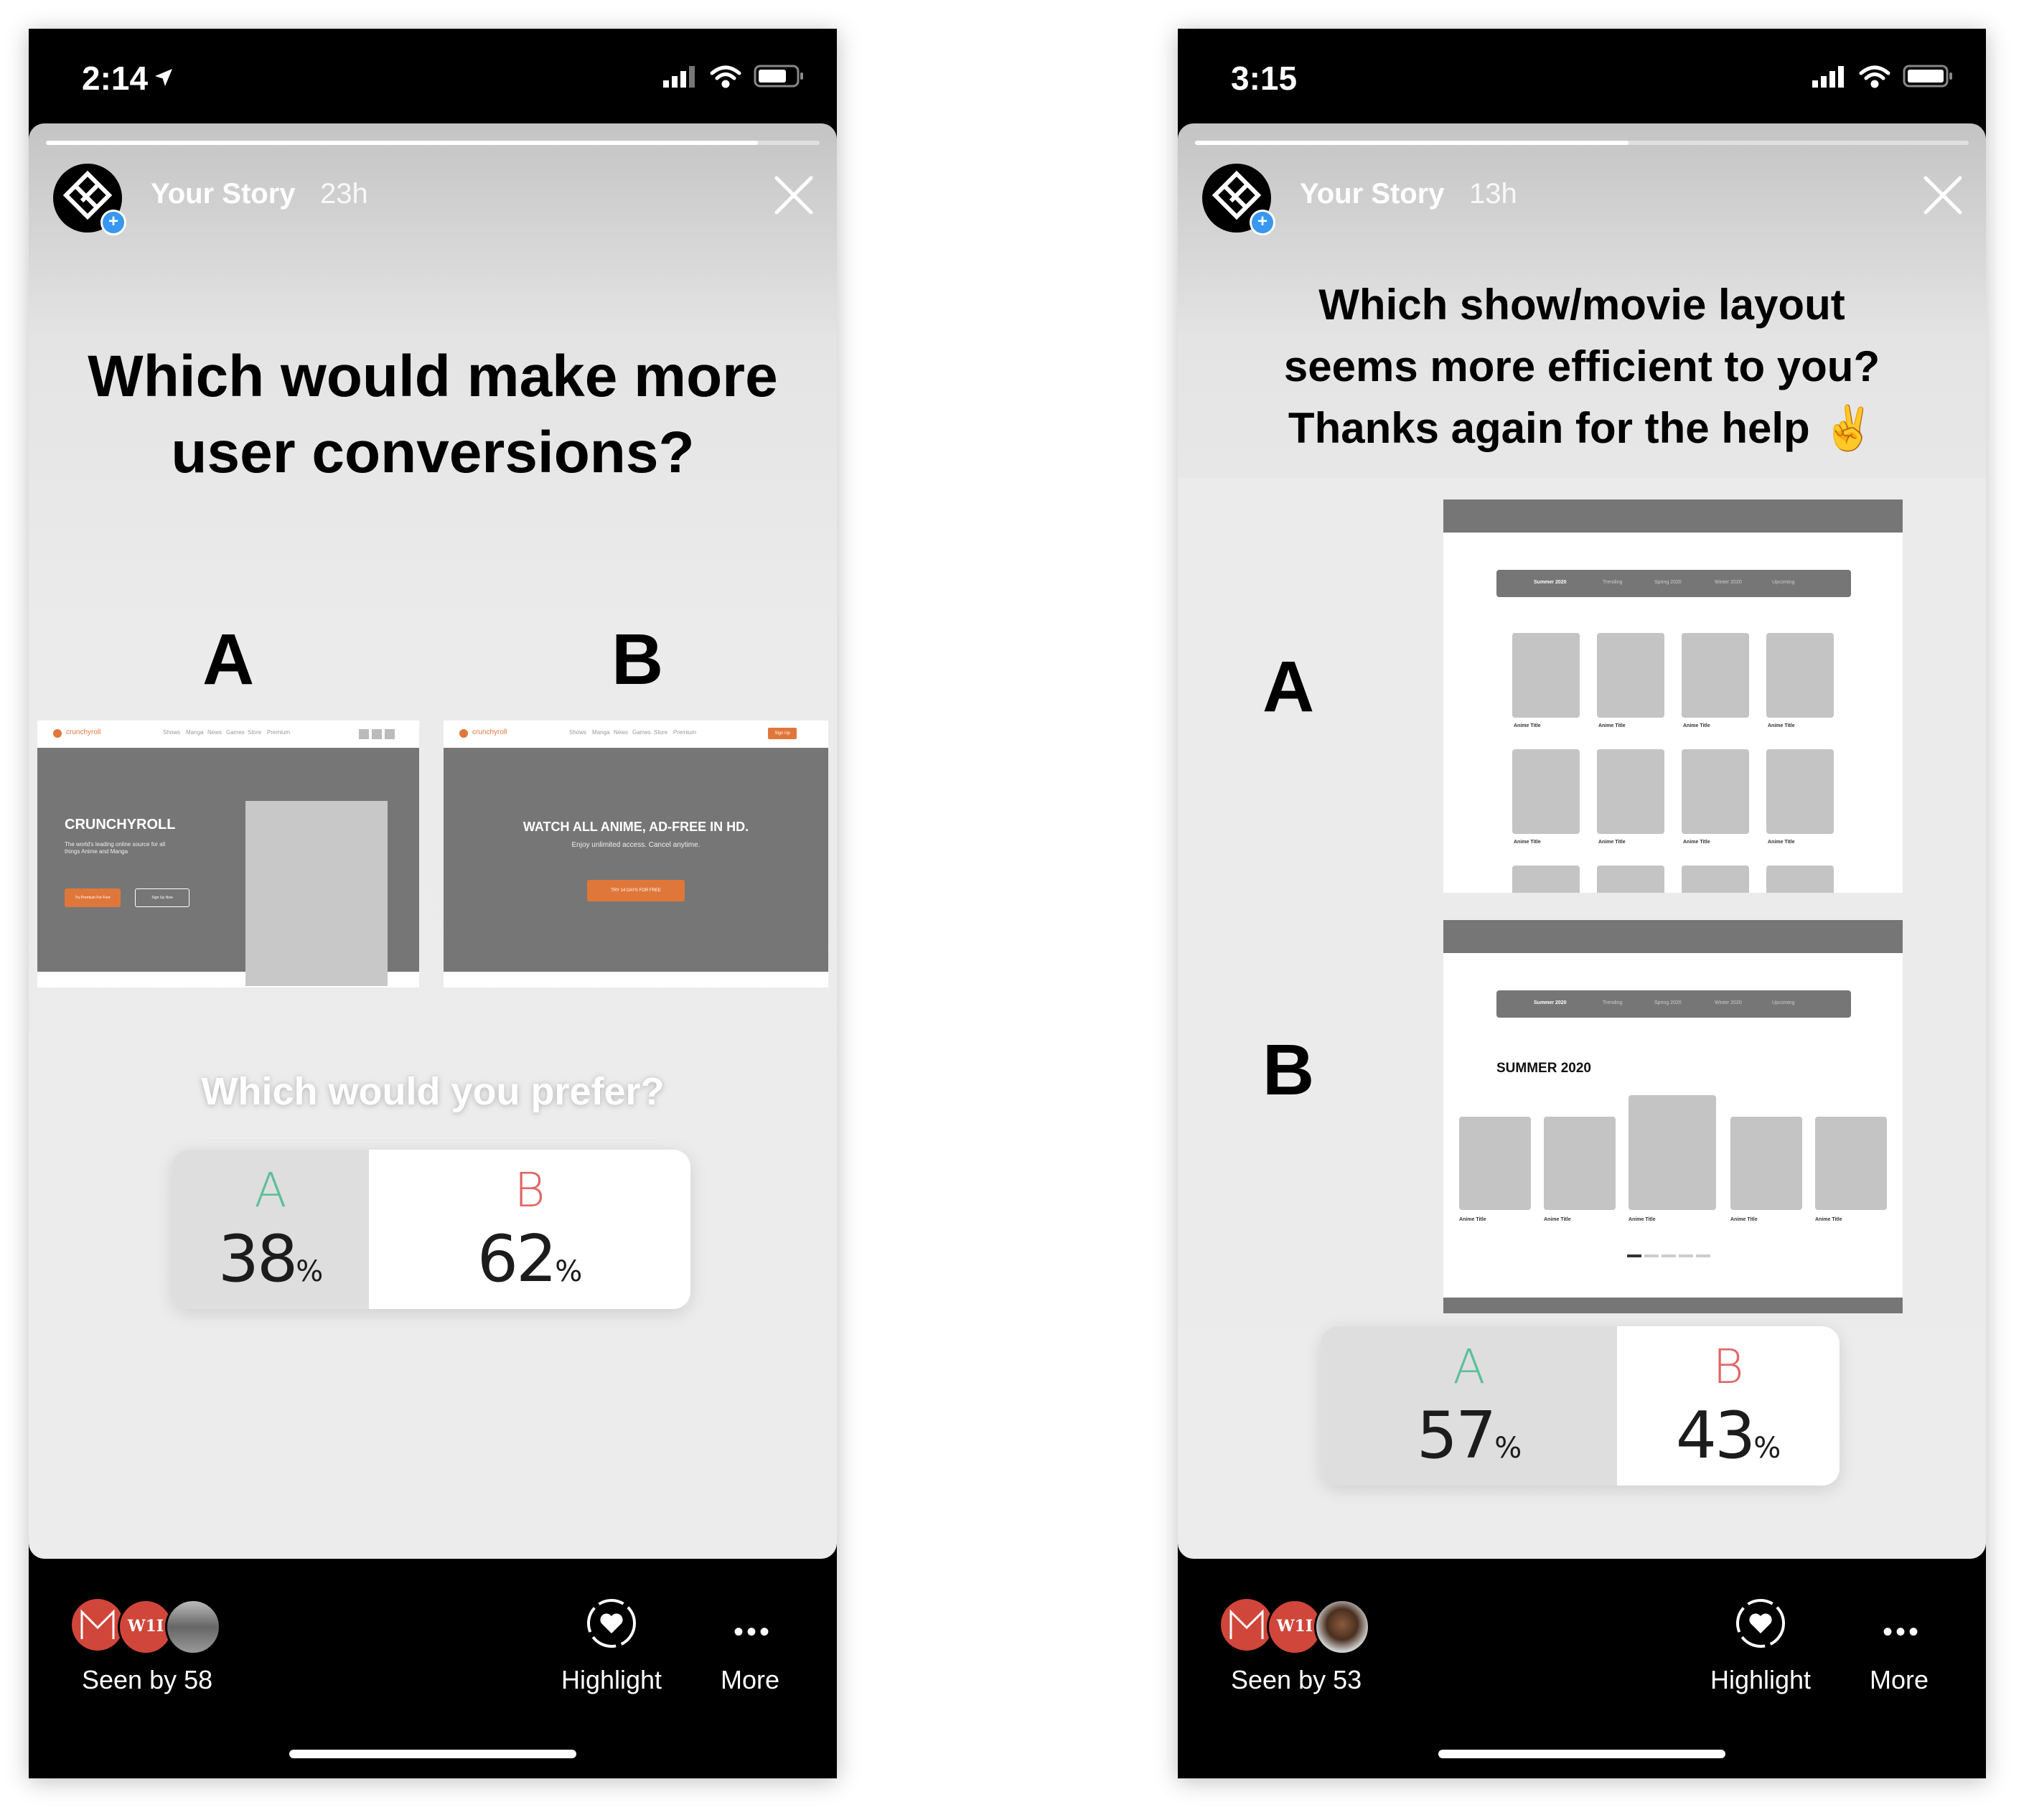 The width and height of the screenshot is (2029, 1820). I want to click on question-line-2: seems more efficient to you?, so click(1581, 366).